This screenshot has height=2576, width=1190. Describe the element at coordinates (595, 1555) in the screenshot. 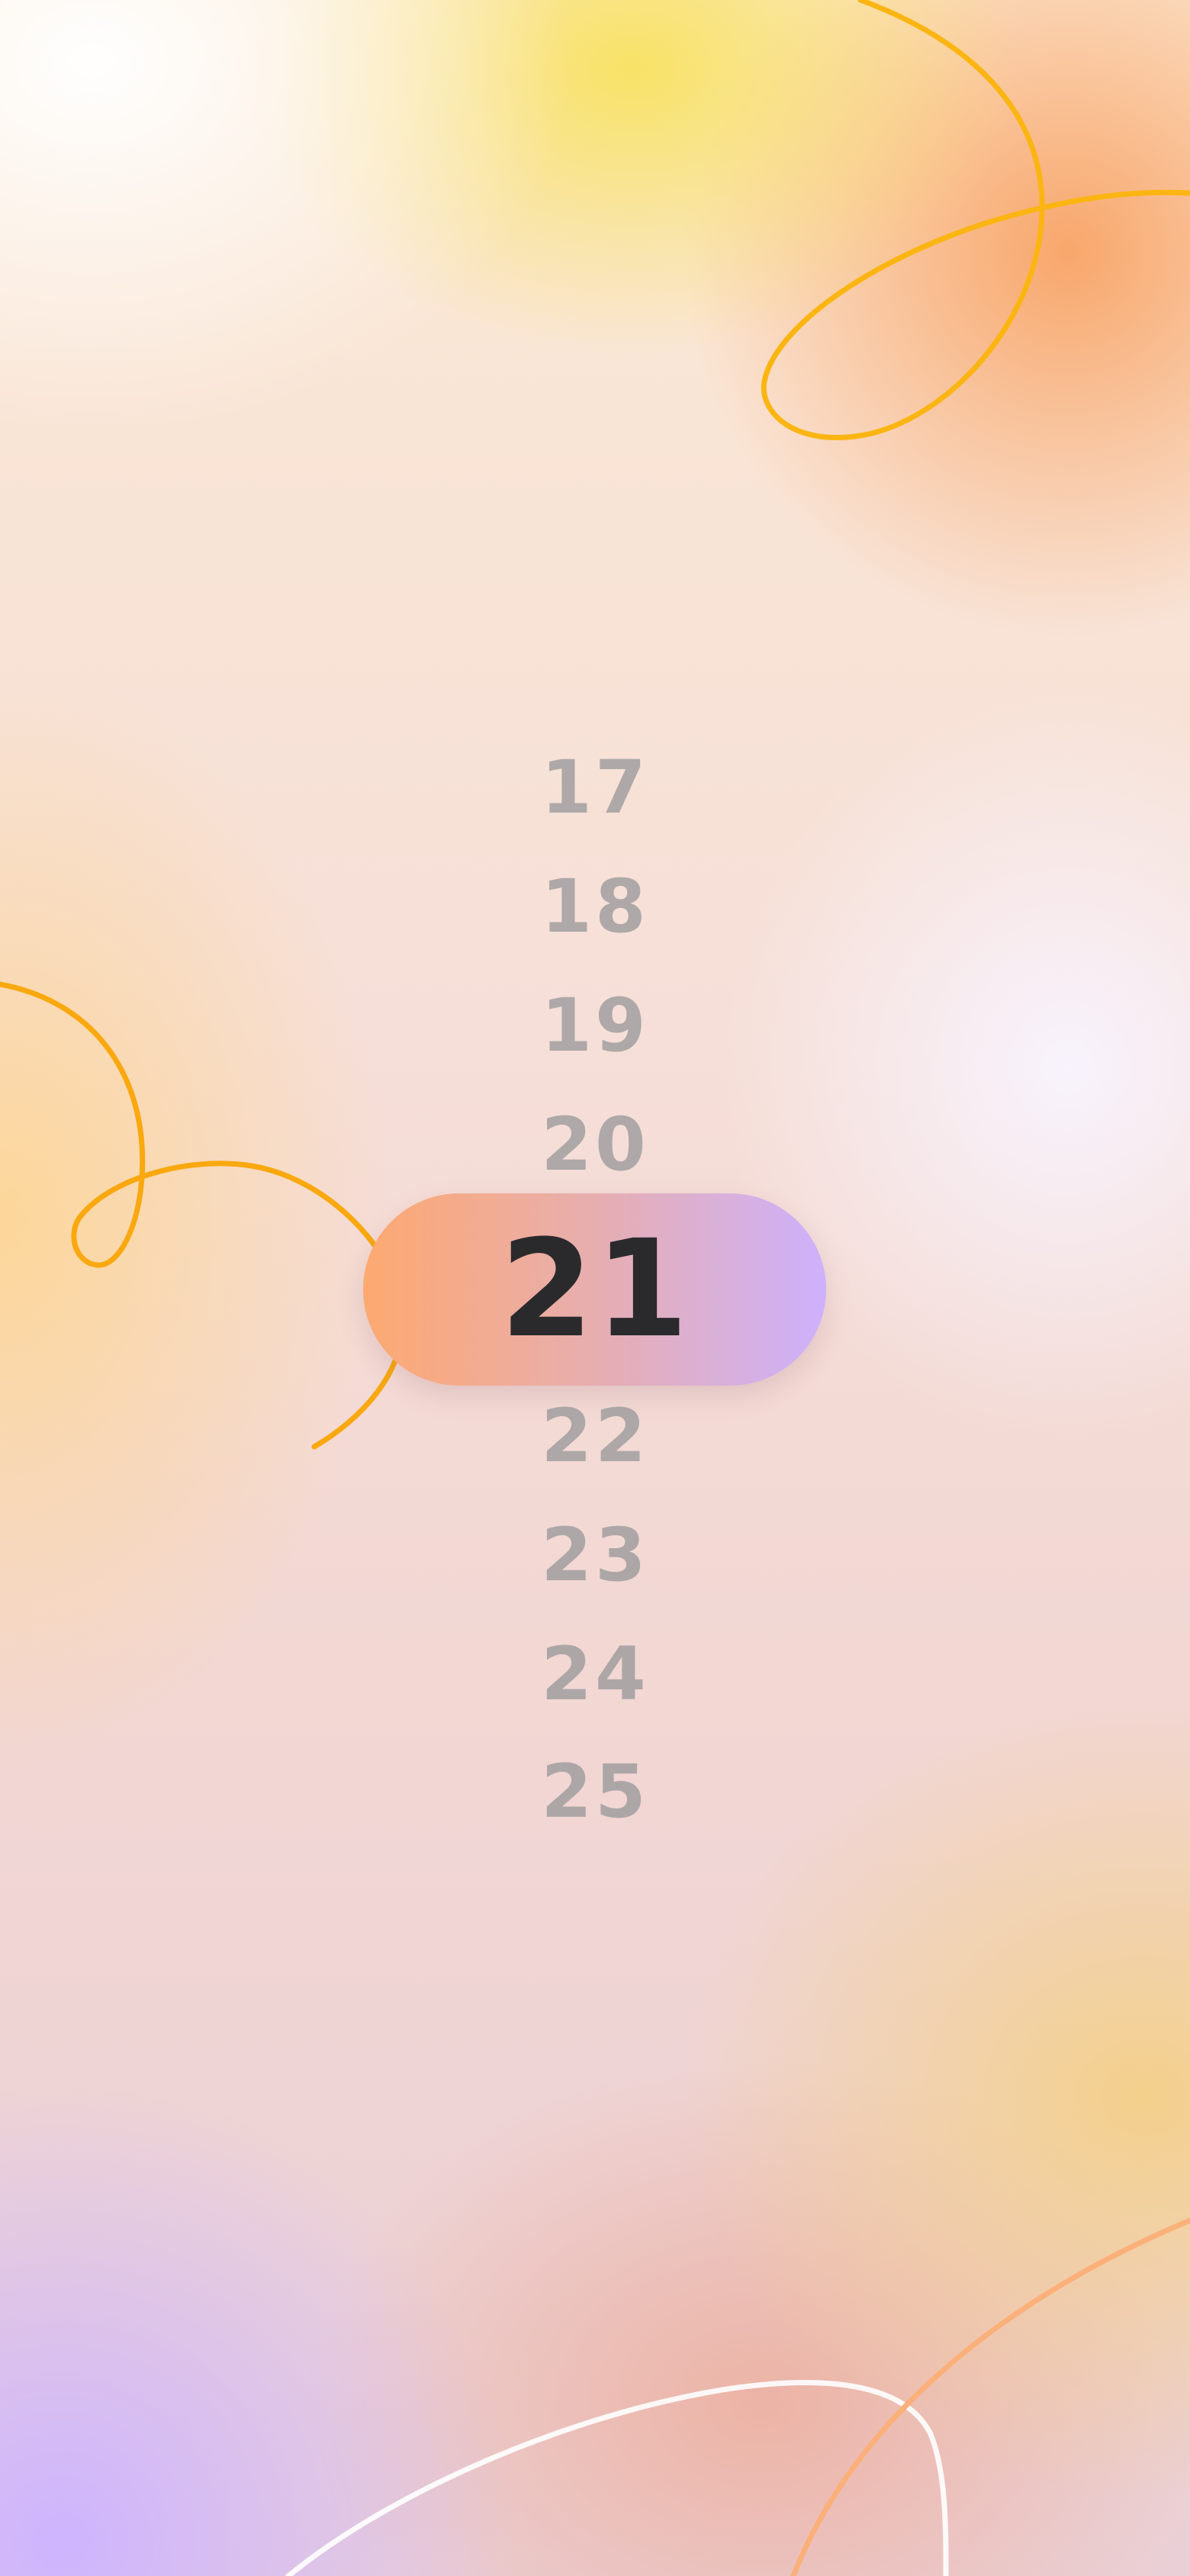

I see `picker-item-23: 23` at that location.